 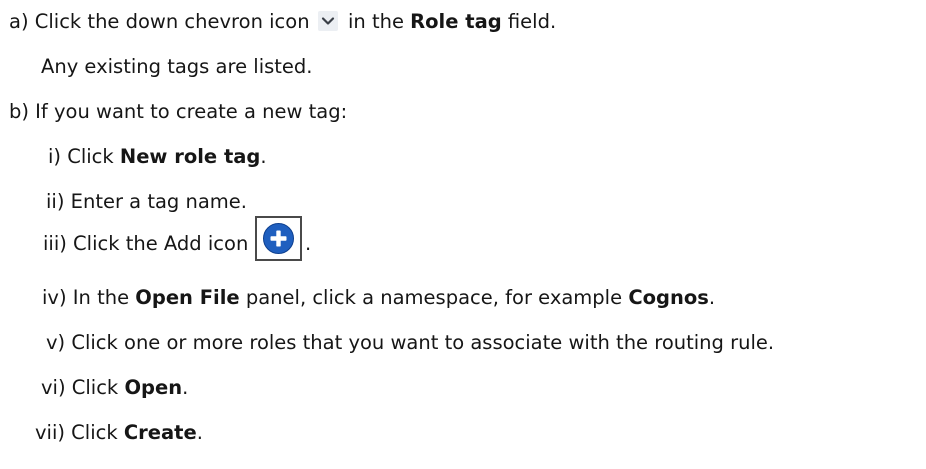 I want to click on step-a-prefix: a) Click the down chevron icon, so click(x=159, y=21).